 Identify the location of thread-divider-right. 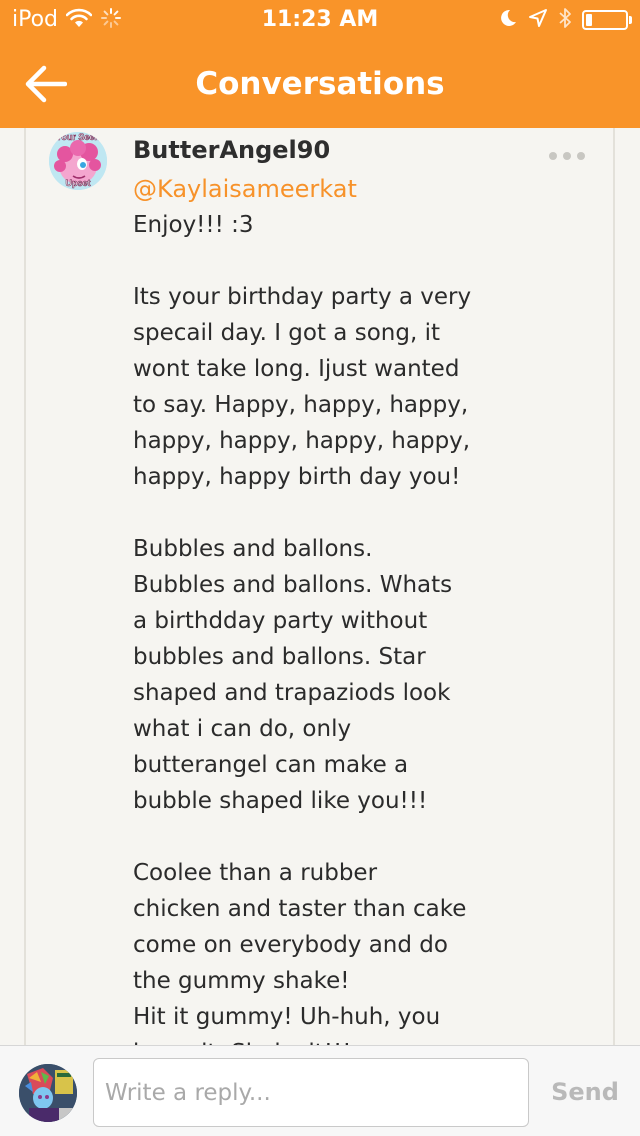
(614, 587).